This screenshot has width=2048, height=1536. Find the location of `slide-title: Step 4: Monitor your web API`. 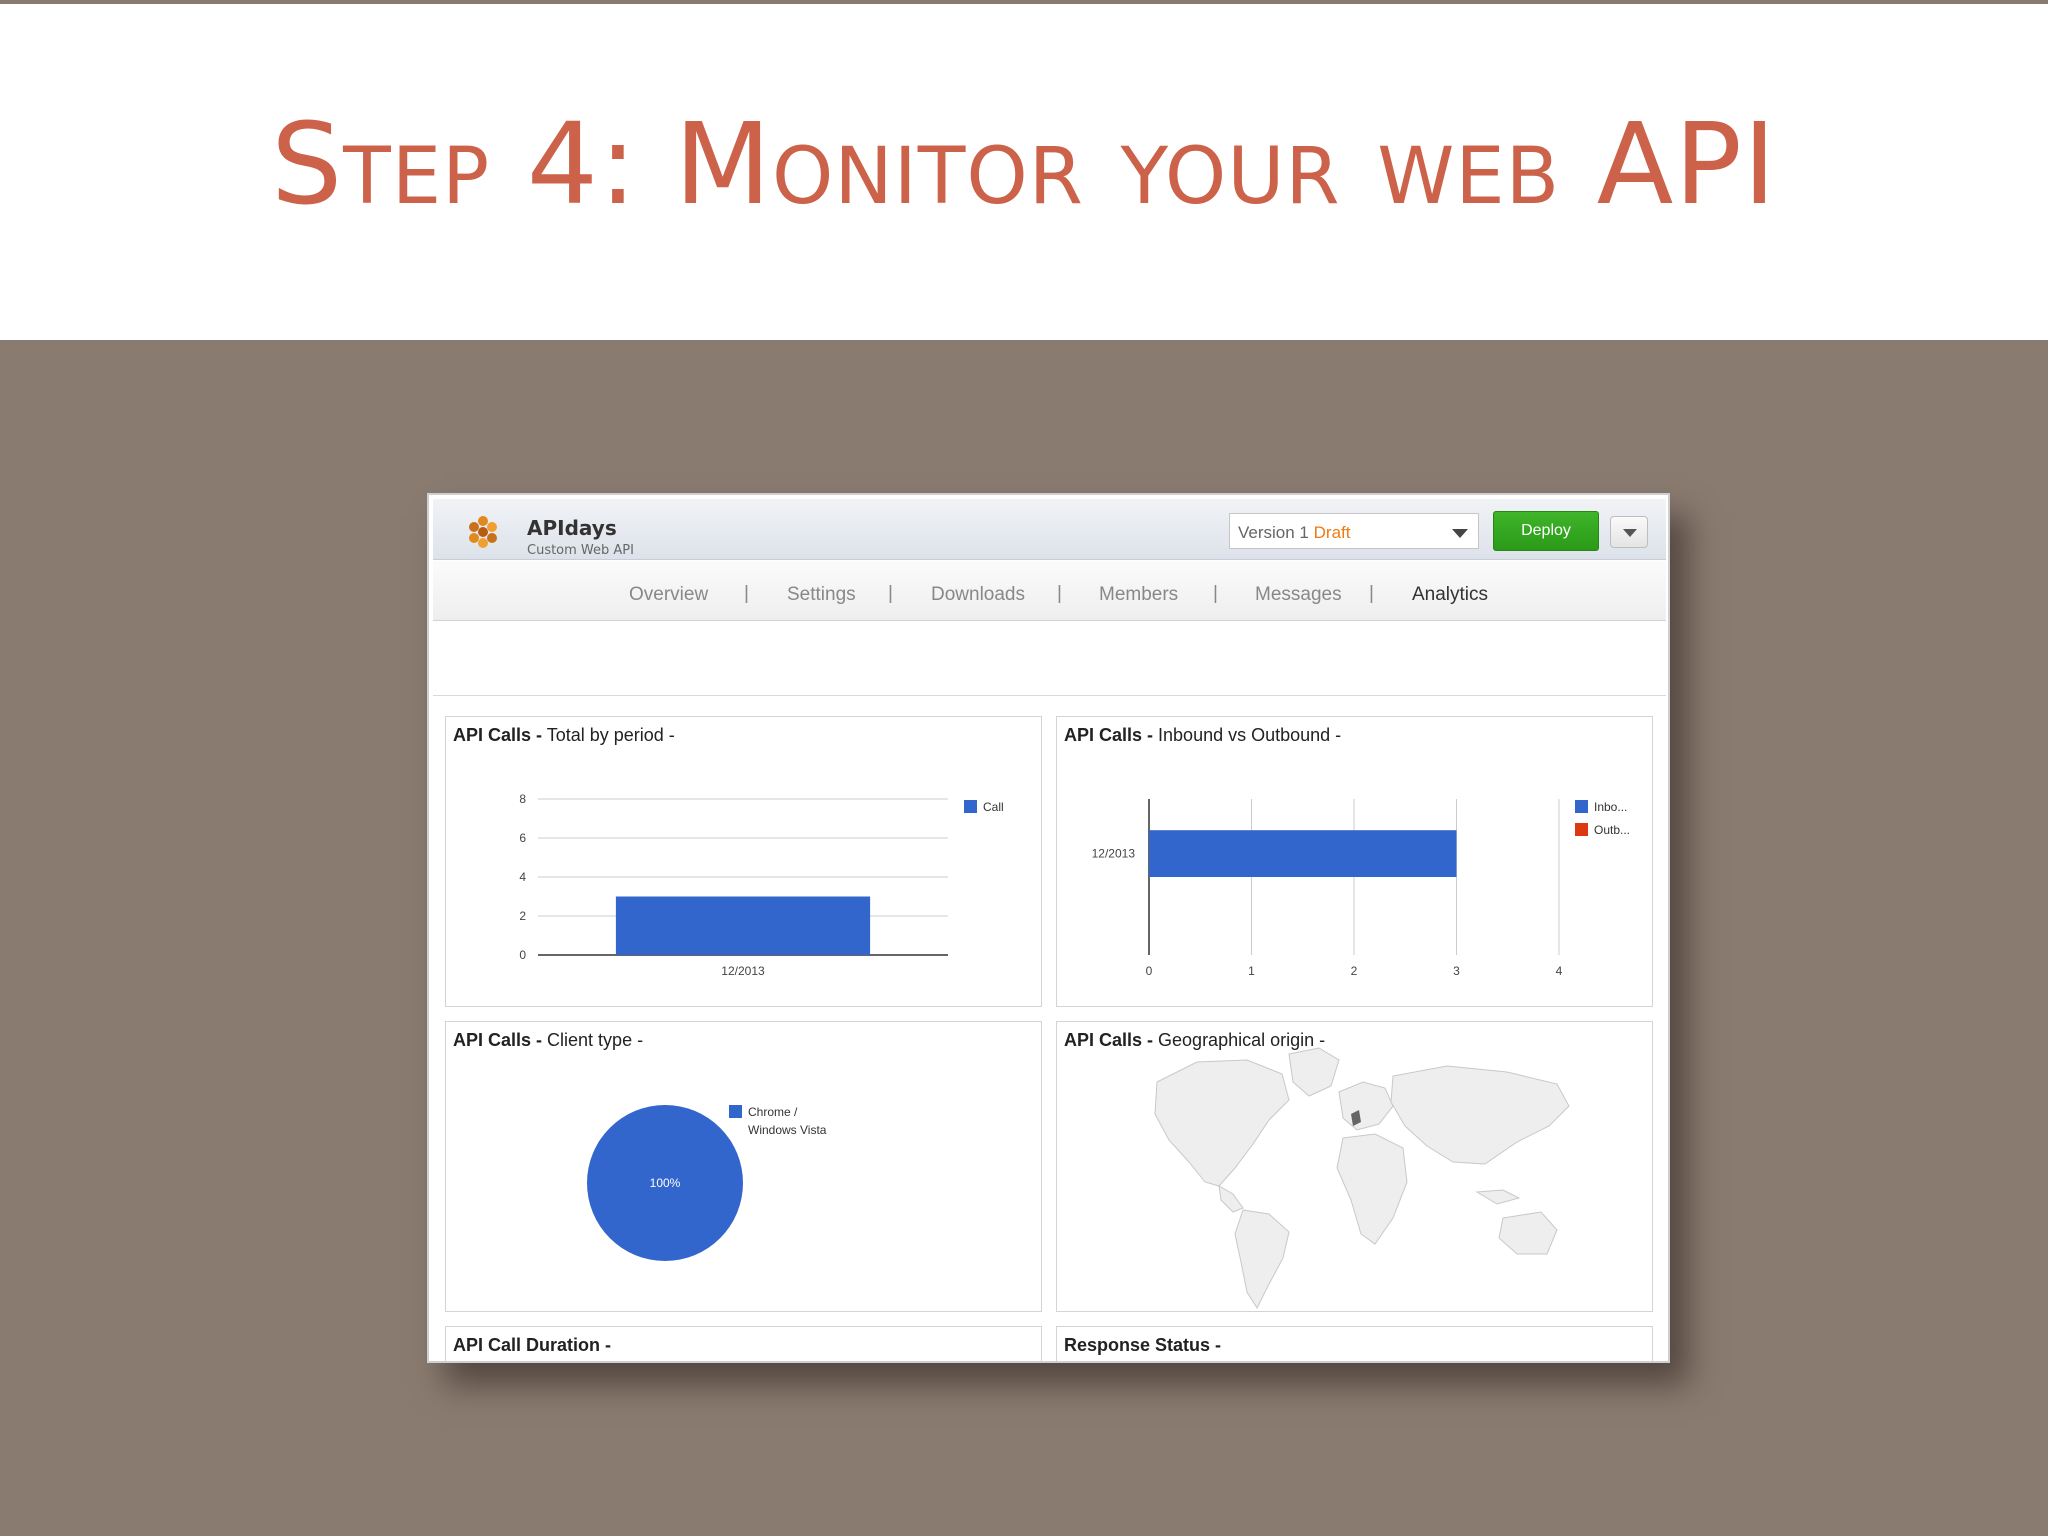

slide-title: Step 4: Monitor your web API is located at coordinates (1024, 165).